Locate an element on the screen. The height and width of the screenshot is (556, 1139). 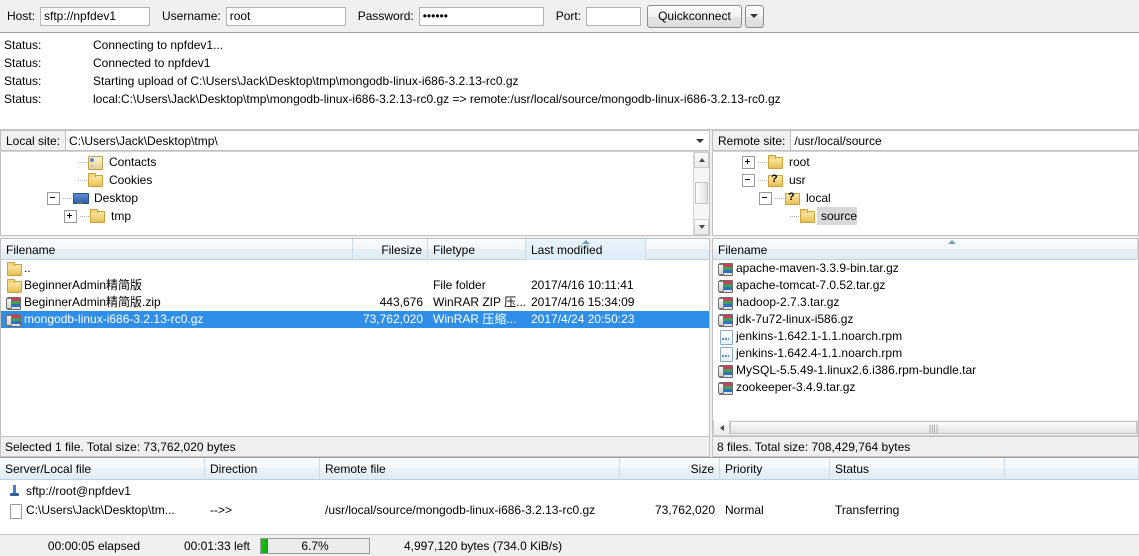
quickconnect-dropdown-button is located at coordinates (754, 16).